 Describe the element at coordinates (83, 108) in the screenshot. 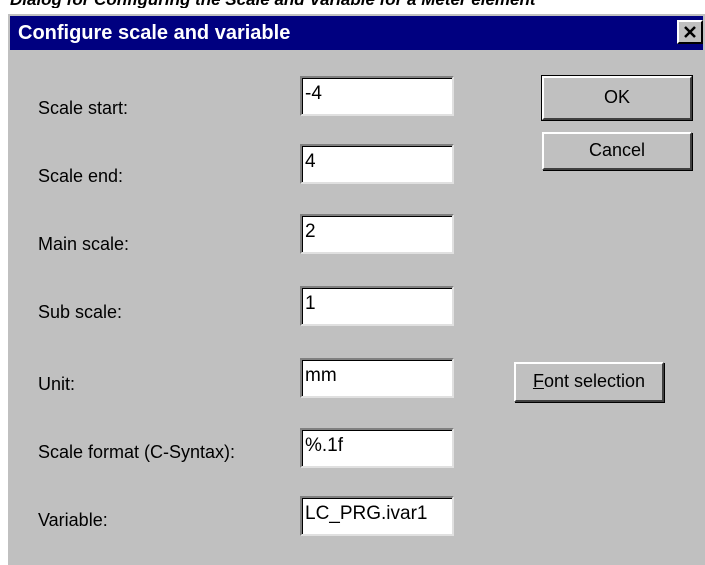

I see `scale-start-label: Scale start:` at that location.